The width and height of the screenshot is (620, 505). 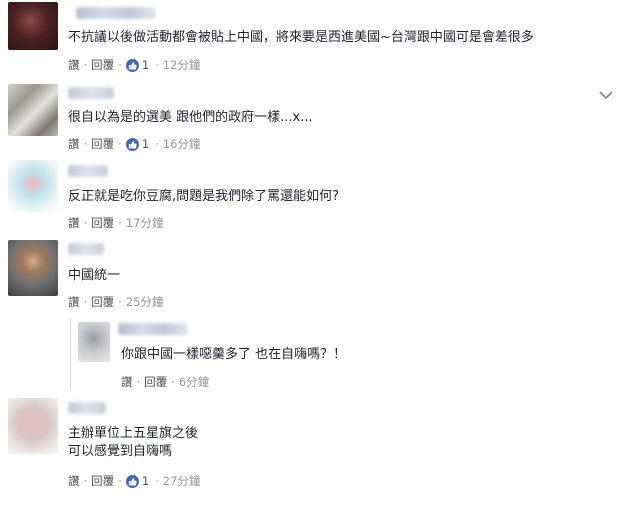 What do you see at coordinates (182, 481) in the screenshot?
I see `timestamp: 27分鐘` at bounding box center [182, 481].